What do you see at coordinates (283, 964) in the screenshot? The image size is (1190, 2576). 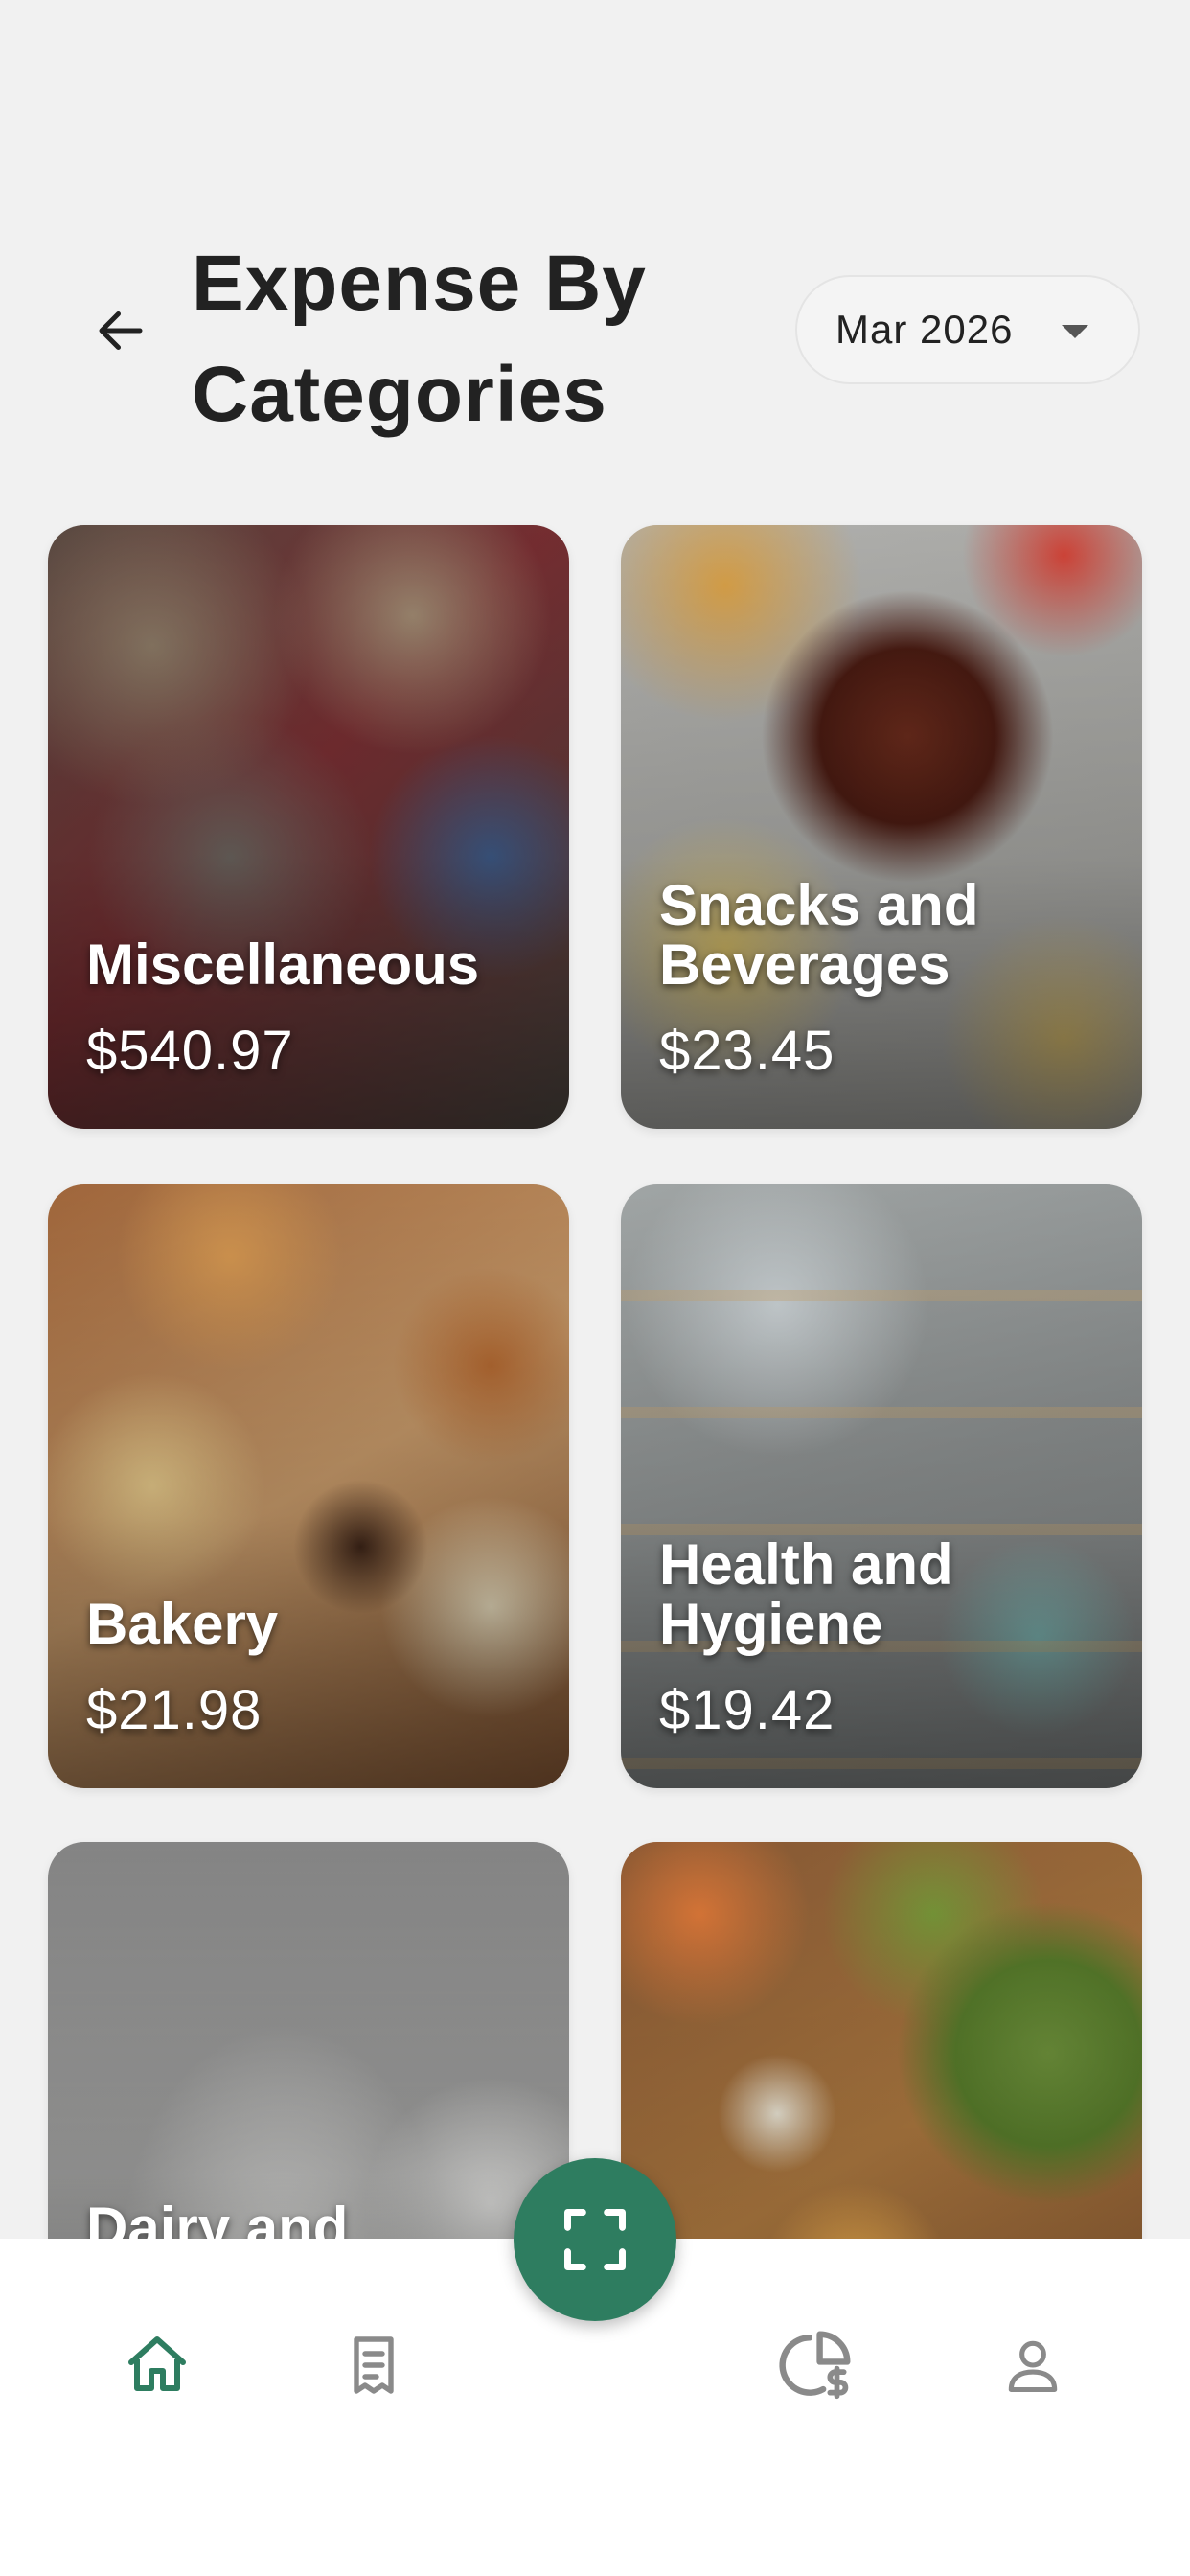 I see `category-name: Miscellaneous` at bounding box center [283, 964].